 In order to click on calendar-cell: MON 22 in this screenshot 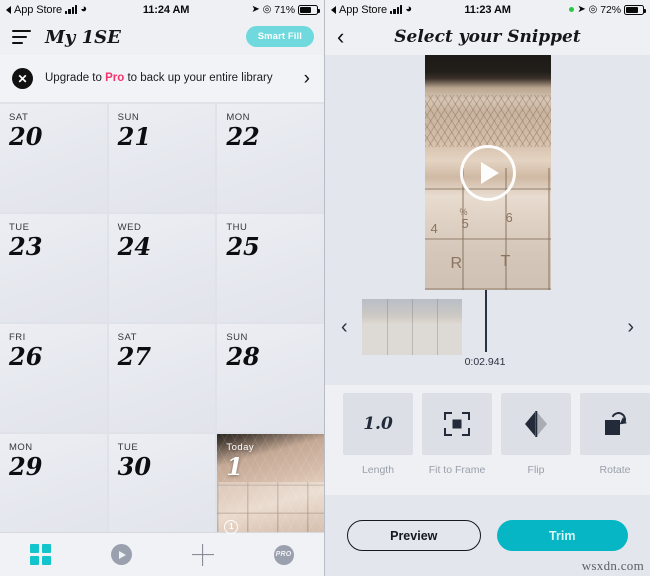, I will do `click(270, 158)`.